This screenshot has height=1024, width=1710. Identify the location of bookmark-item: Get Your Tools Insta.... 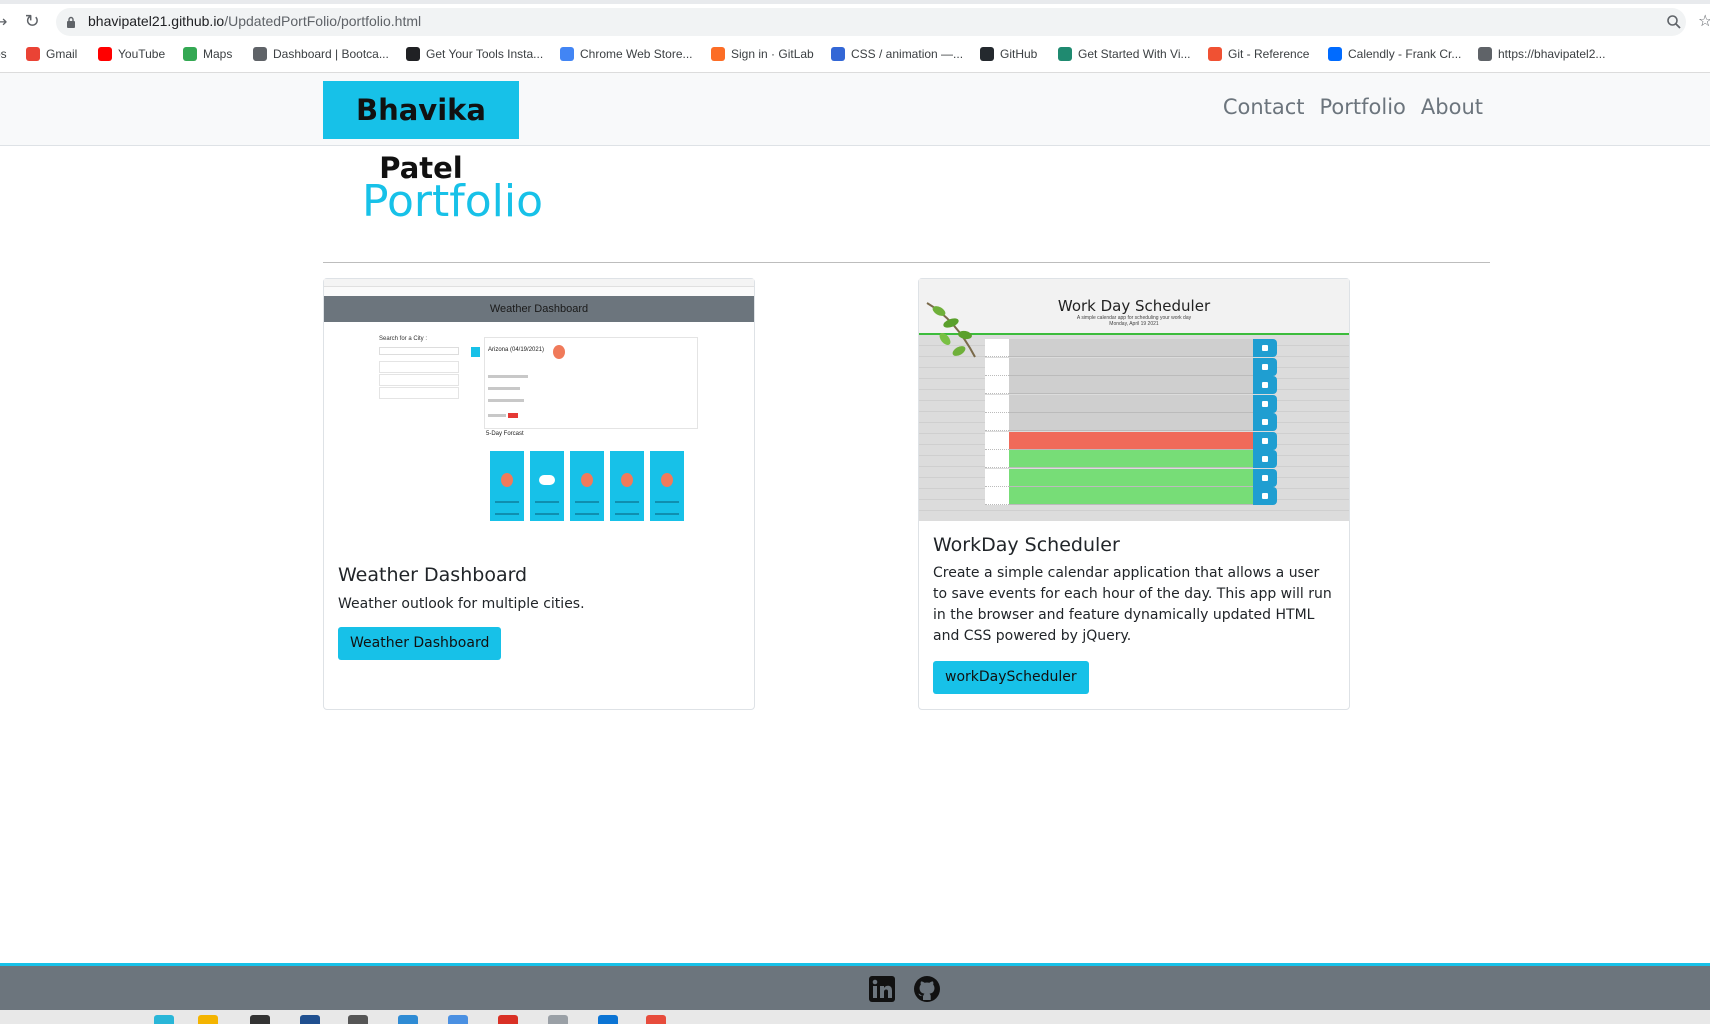
(474, 54).